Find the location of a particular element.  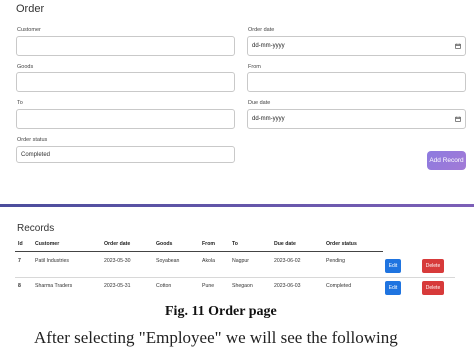

add-record-button: Add Record is located at coordinates (446, 160).